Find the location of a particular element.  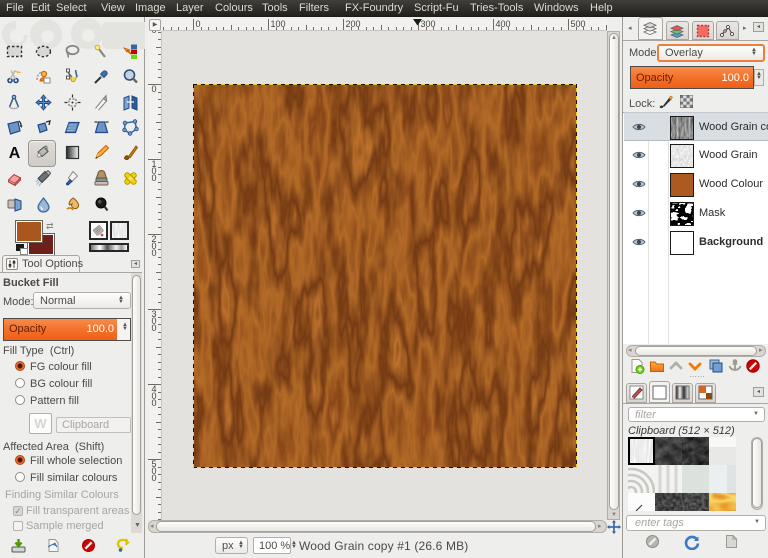

svg-text: A is located at coordinates (15, 153).